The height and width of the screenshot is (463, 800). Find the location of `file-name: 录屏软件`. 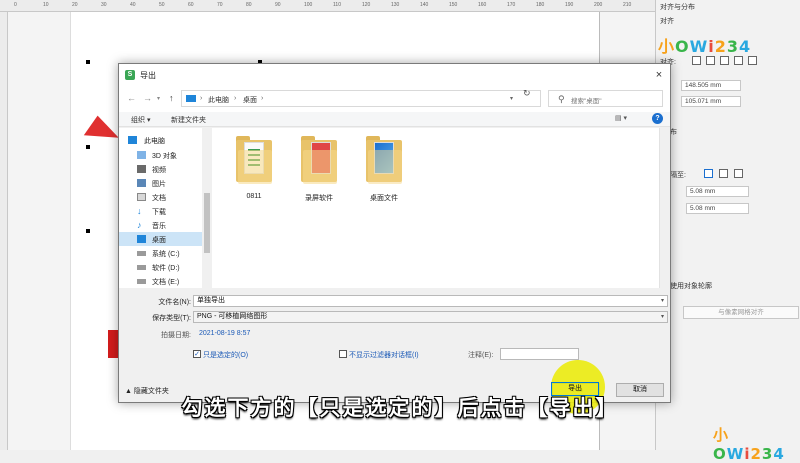

file-name: 录屏软件 is located at coordinates (319, 198).